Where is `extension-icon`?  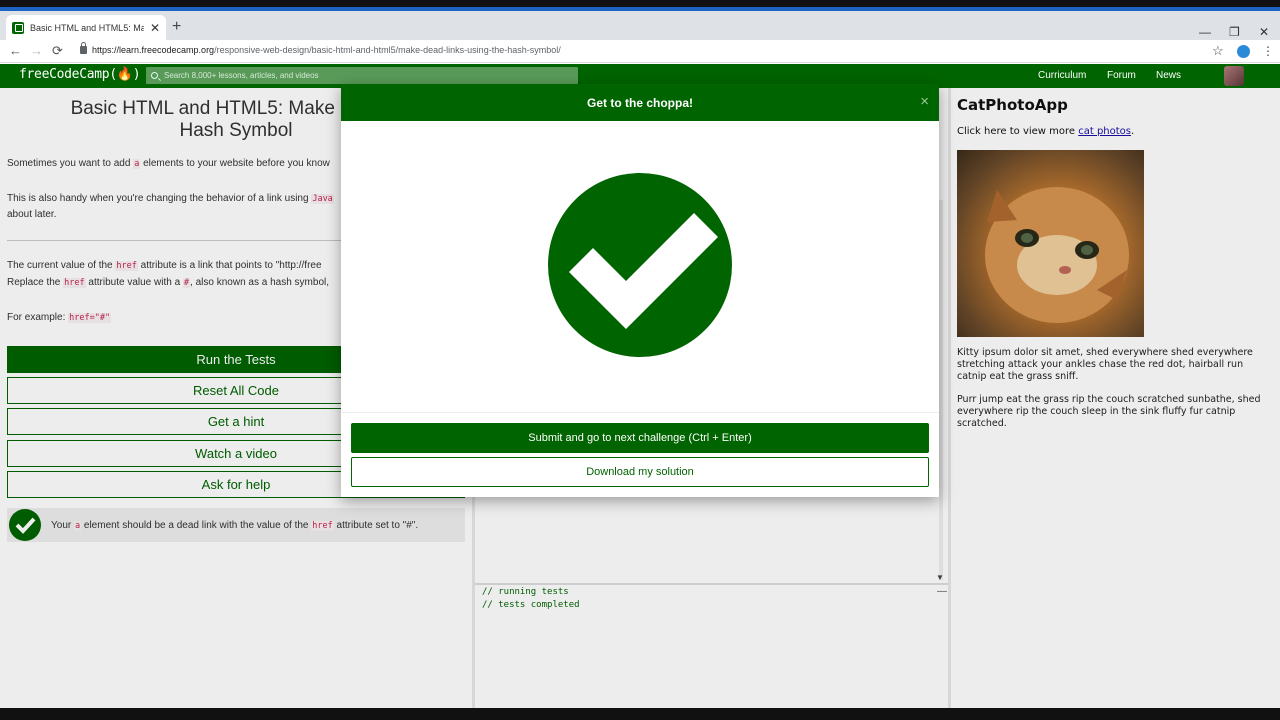 extension-icon is located at coordinates (1243, 51).